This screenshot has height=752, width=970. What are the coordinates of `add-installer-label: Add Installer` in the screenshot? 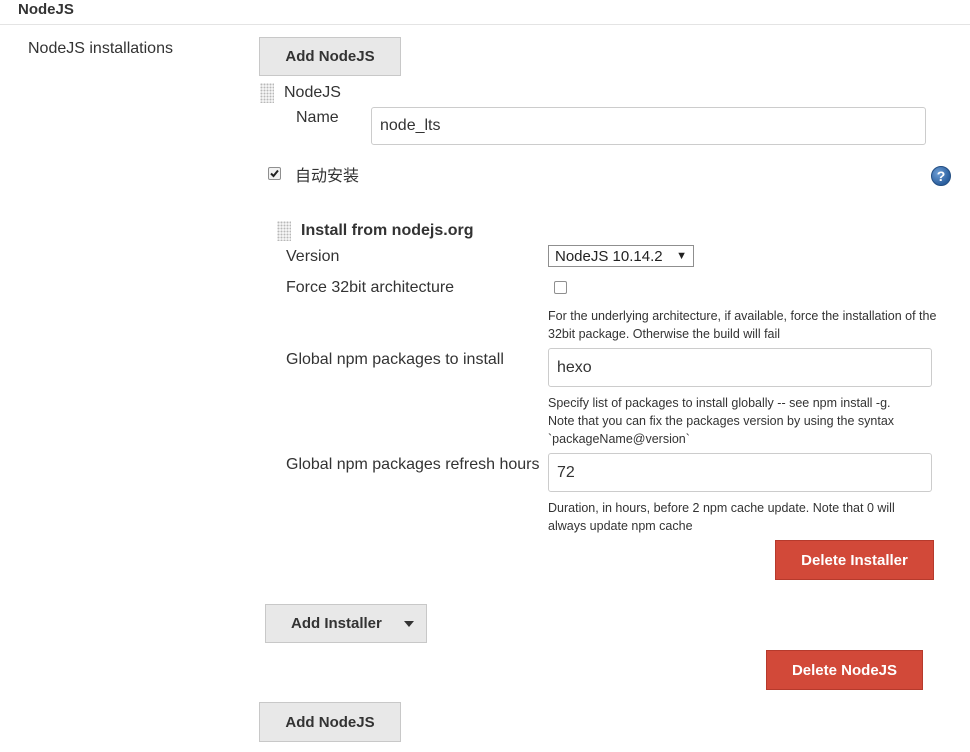 It's located at (336, 623).